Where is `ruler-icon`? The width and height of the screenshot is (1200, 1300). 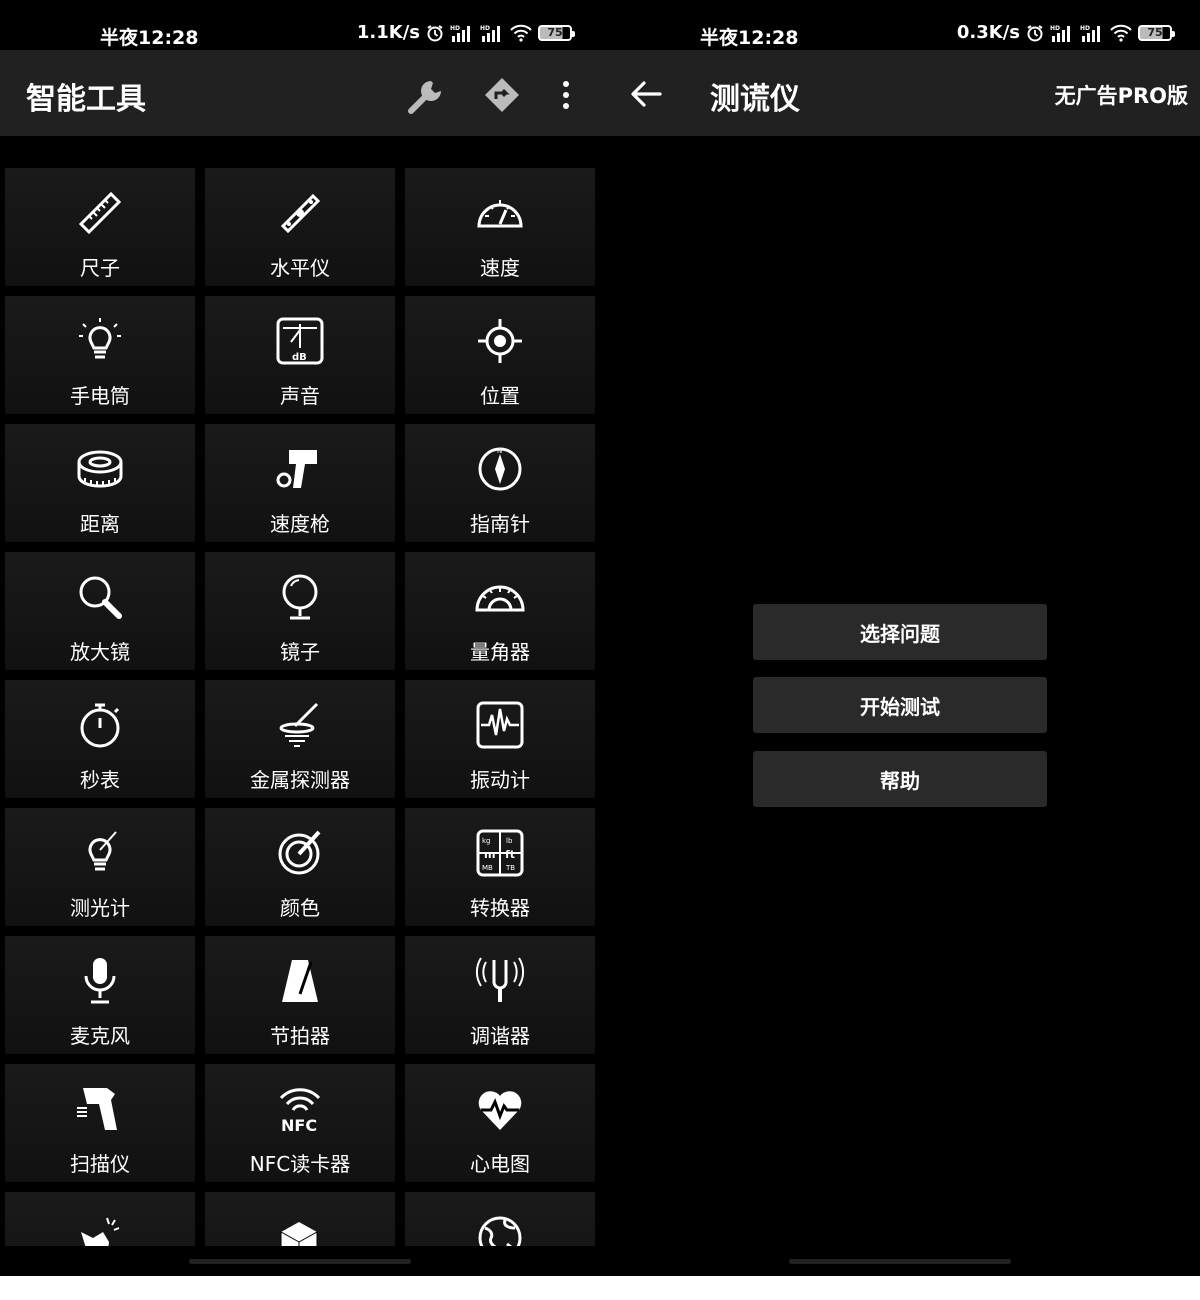 ruler-icon is located at coordinates (100, 213).